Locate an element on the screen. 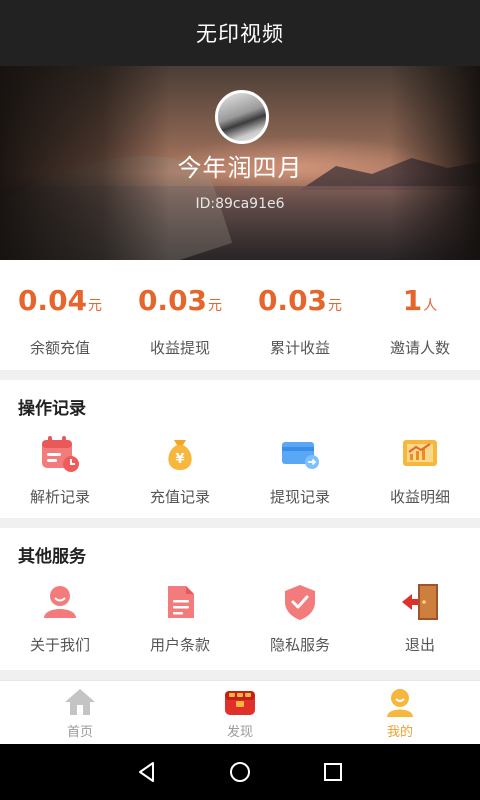 This screenshot has width=480, height=800. user-icon is located at coordinates (400, 702).